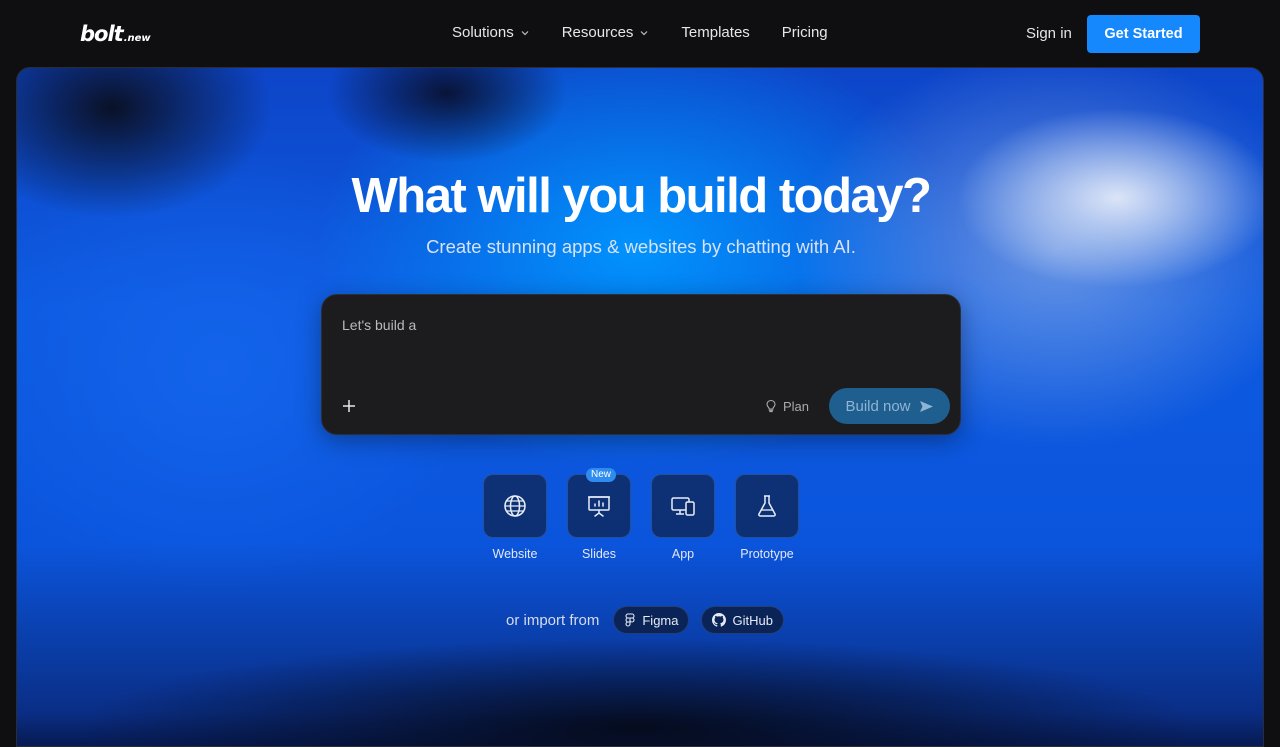 The image size is (1280, 747). What do you see at coordinates (719, 620) in the screenshot?
I see `github-icon` at bounding box center [719, 620].